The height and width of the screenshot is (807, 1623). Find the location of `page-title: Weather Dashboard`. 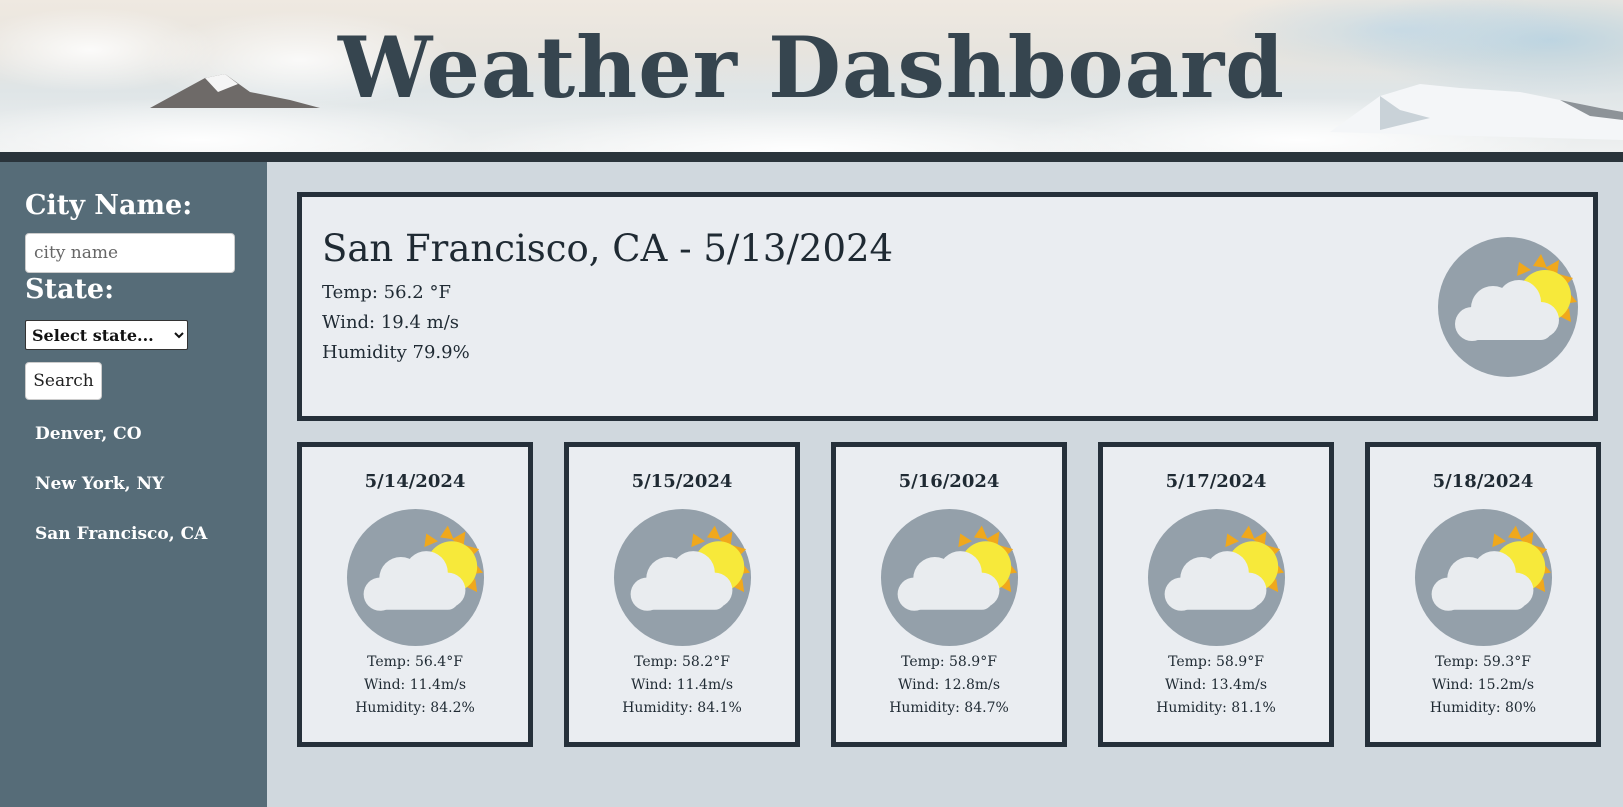

page-title: Weather Dashboard is located at coordinates (811, 67).